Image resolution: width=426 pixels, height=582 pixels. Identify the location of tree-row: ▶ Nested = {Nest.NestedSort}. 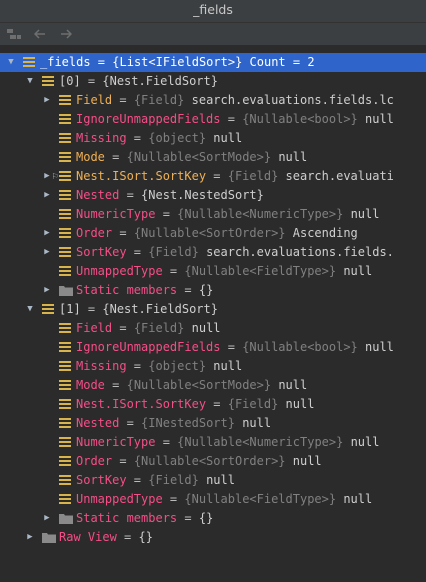
(213, 195).